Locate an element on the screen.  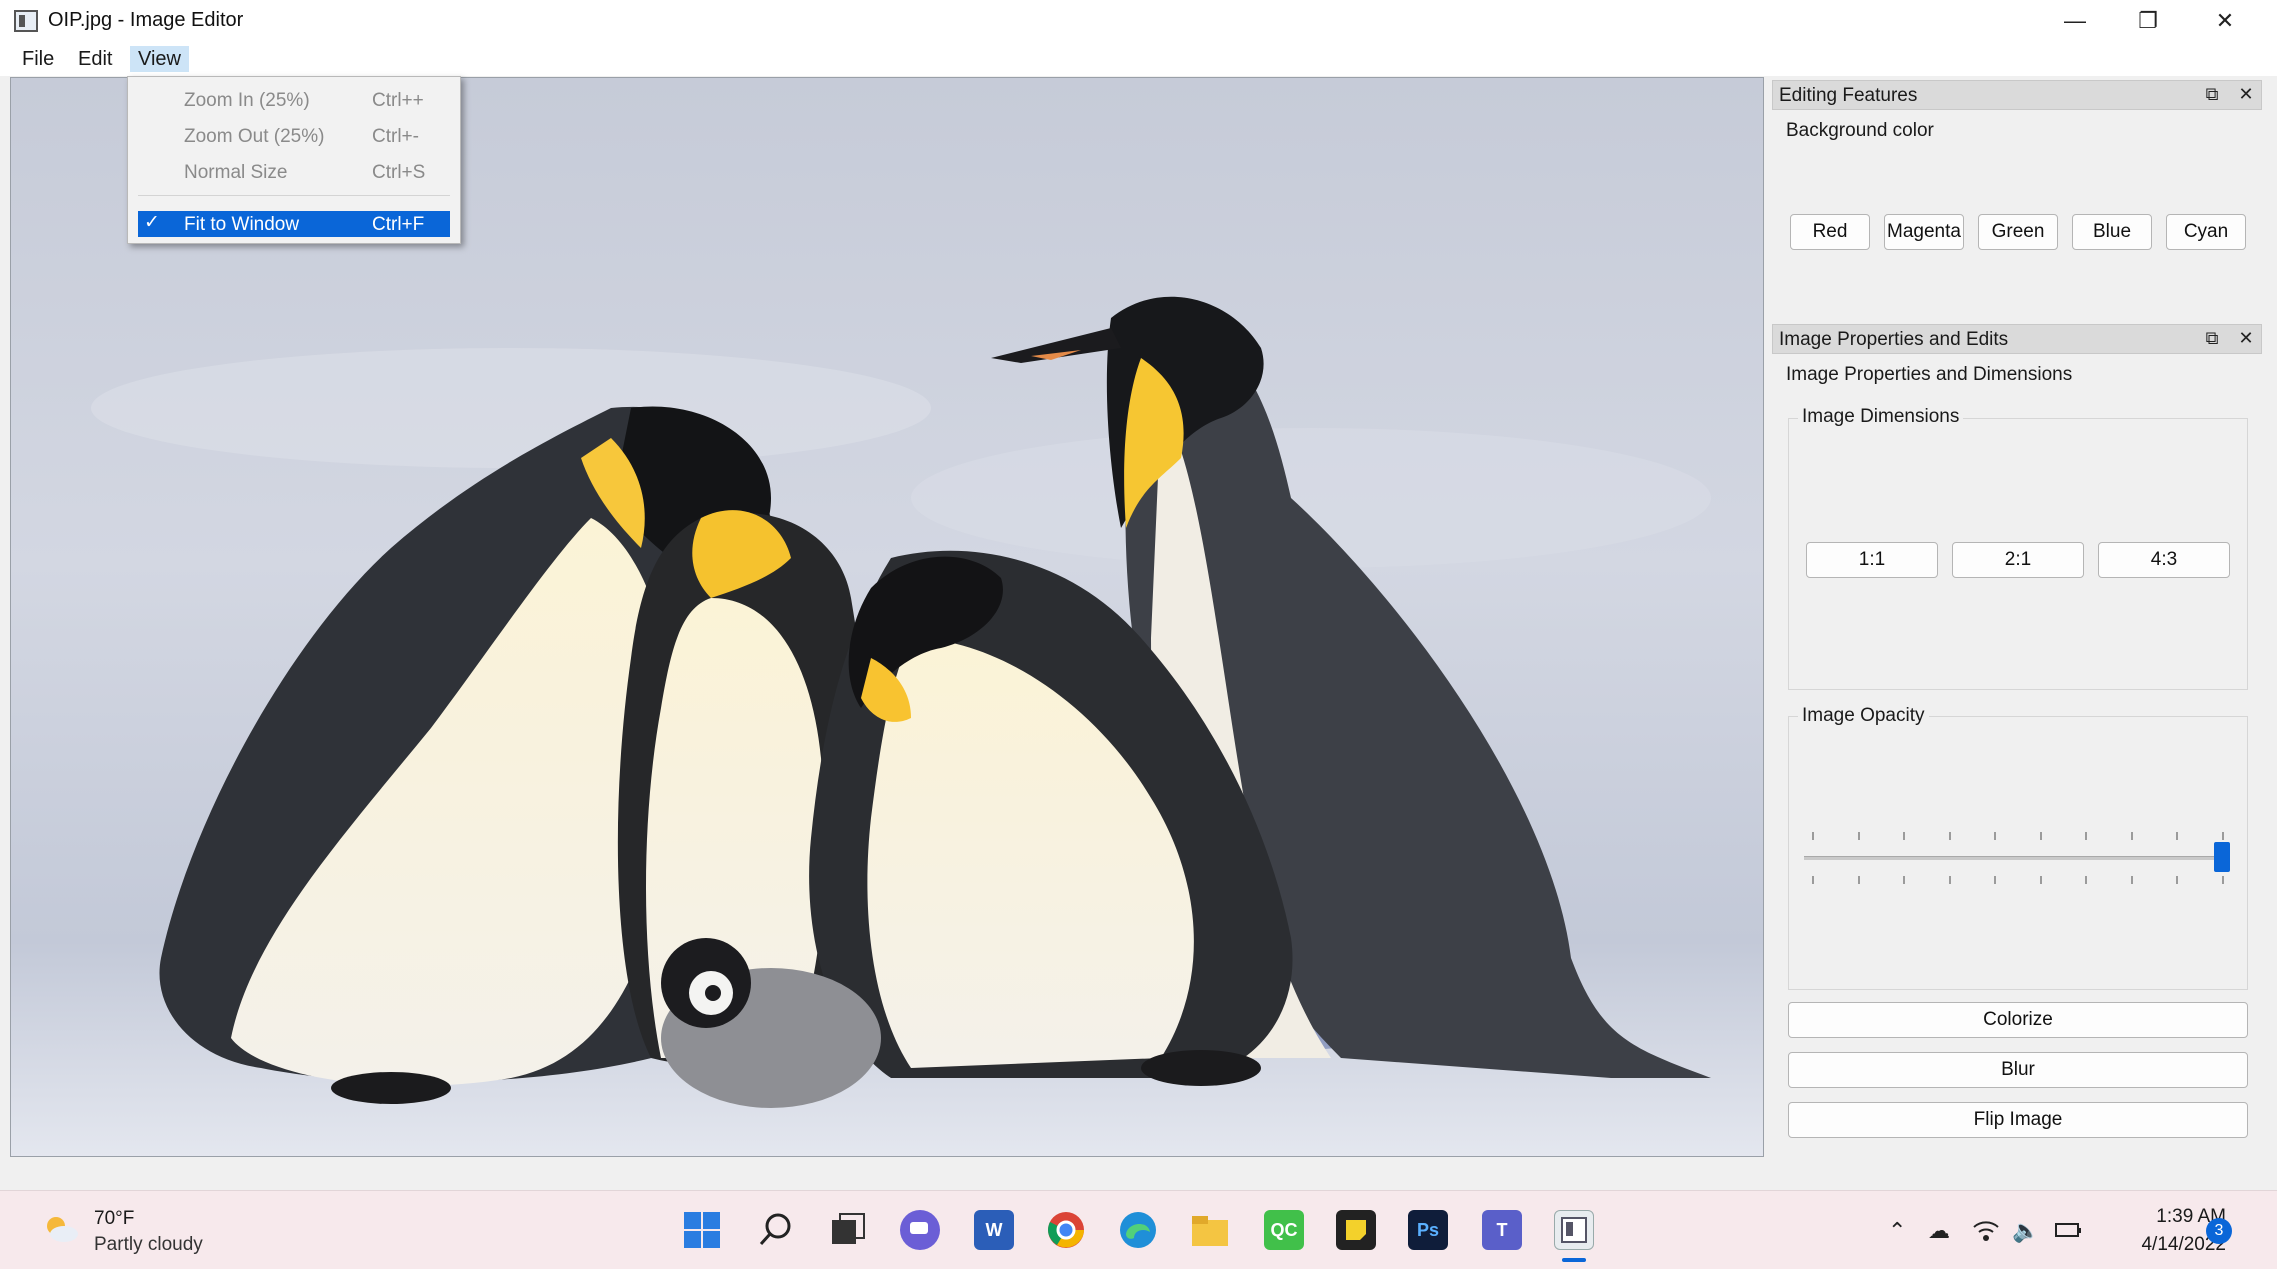
wifi-icon is located at coordinates (1986, 1232).